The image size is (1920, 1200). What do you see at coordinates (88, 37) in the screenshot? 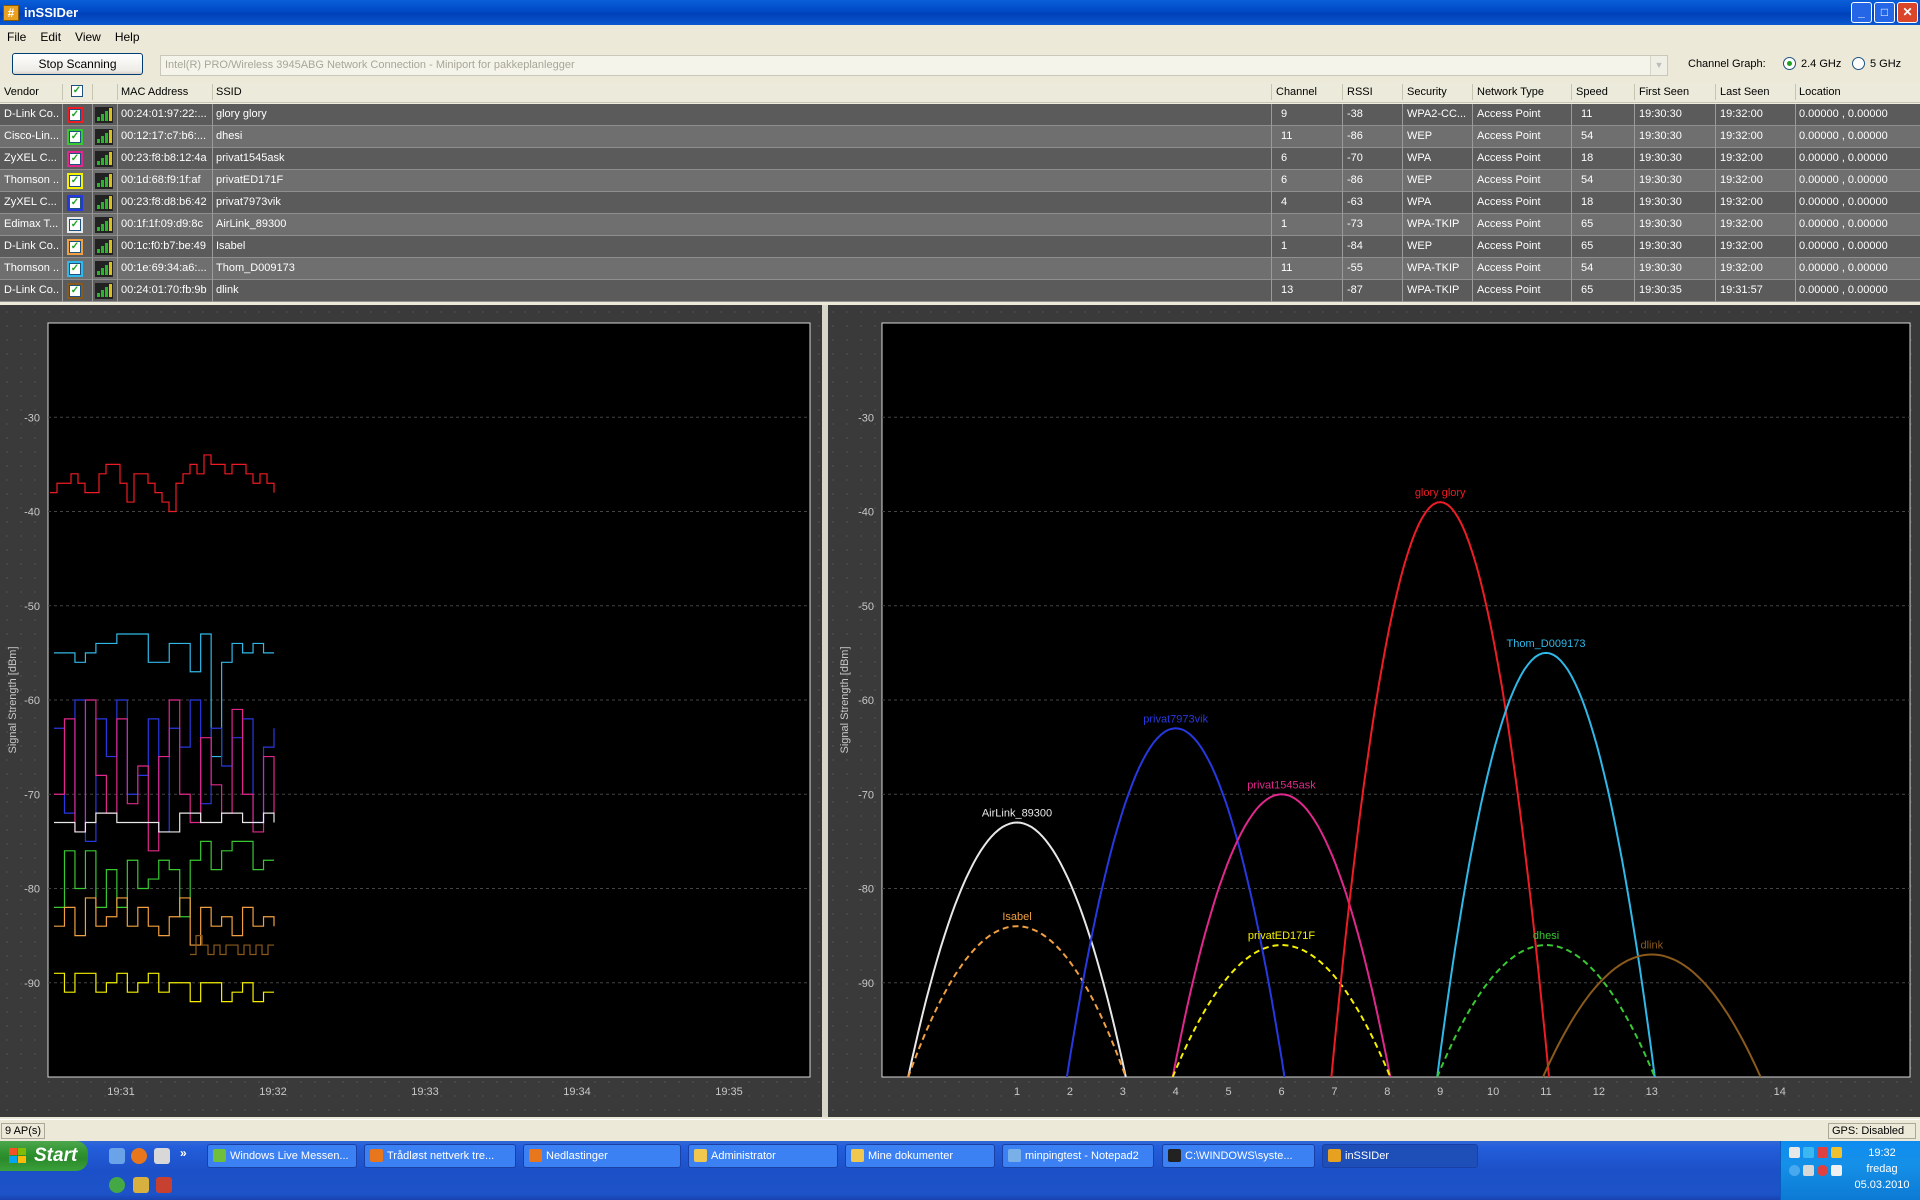
I see `menu-view: View` at bounding box center [88, 37].